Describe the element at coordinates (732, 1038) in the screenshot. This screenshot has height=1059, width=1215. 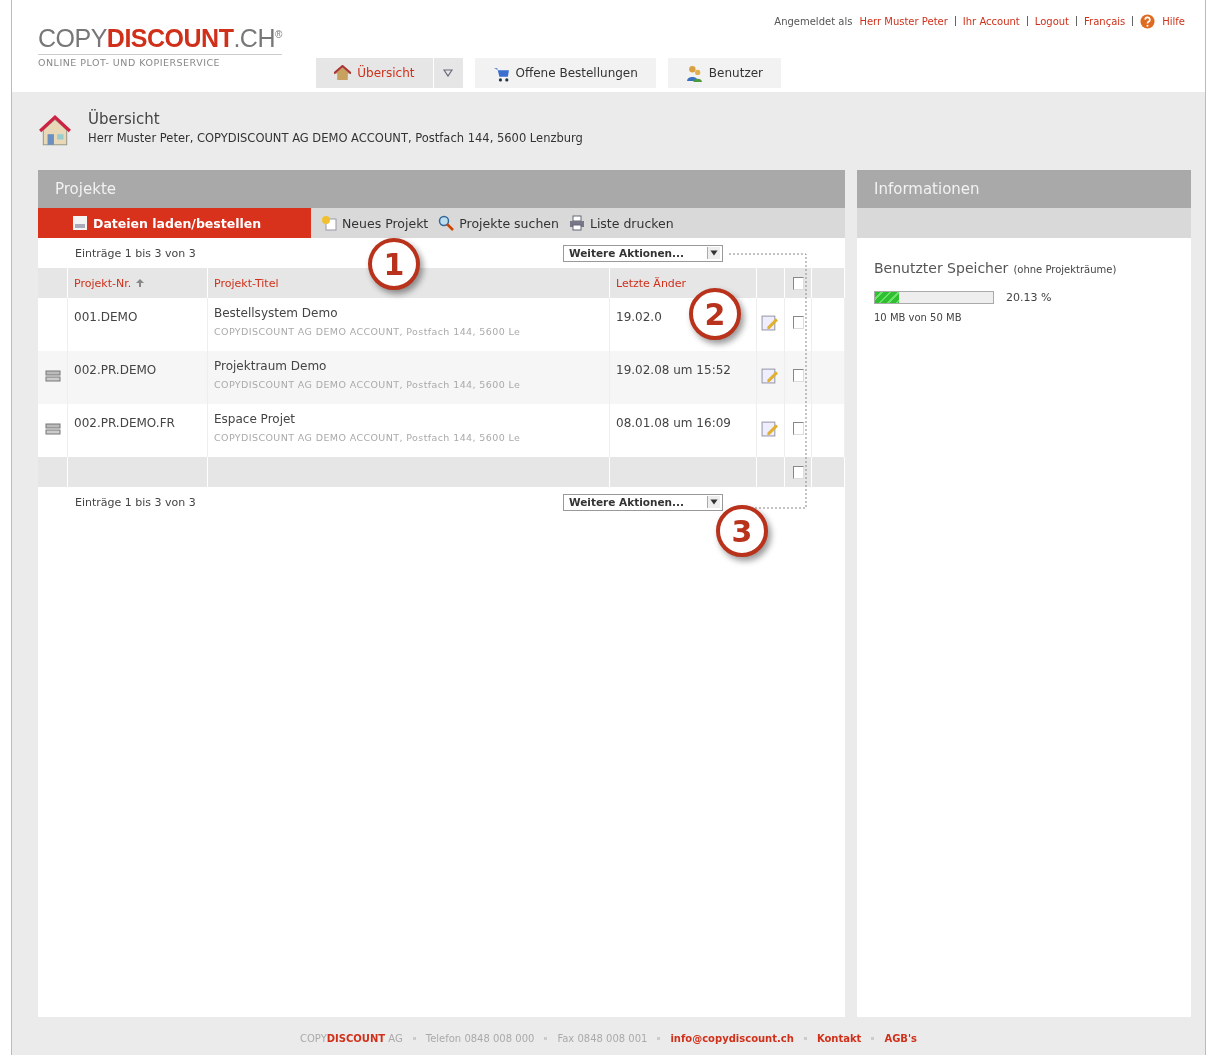
I see `footer-link: info@copydiscount.ch` at that location.